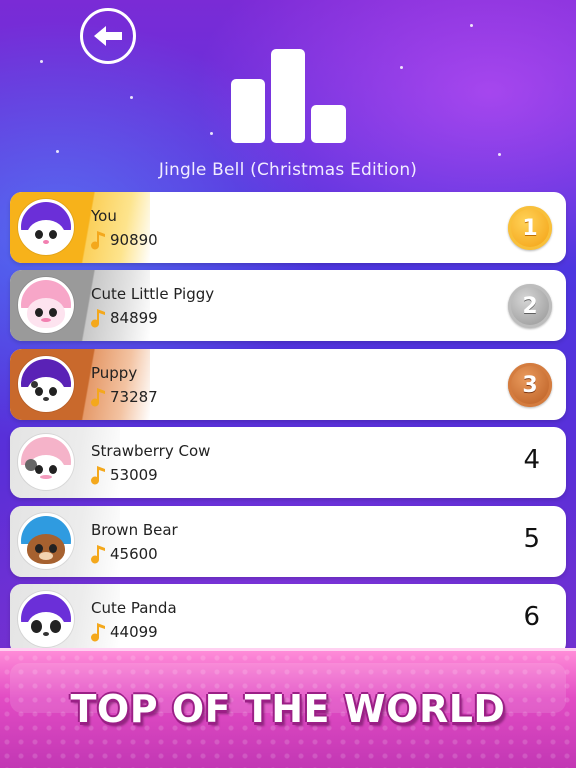 This screenshot has height=768, width=576. I want to click on score: 45600, so click(124, 554).